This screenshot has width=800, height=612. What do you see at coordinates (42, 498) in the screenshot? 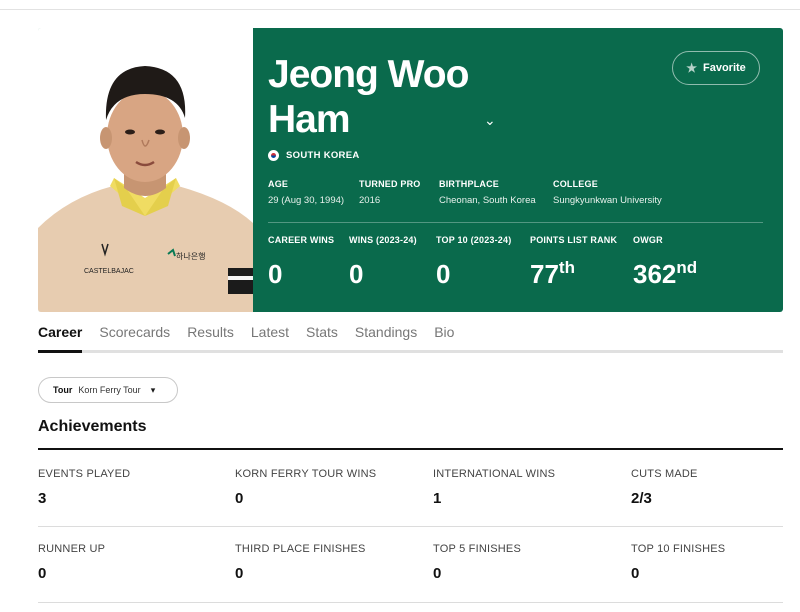
I see `achievement-value: 3` at bounding box center [42, 498].